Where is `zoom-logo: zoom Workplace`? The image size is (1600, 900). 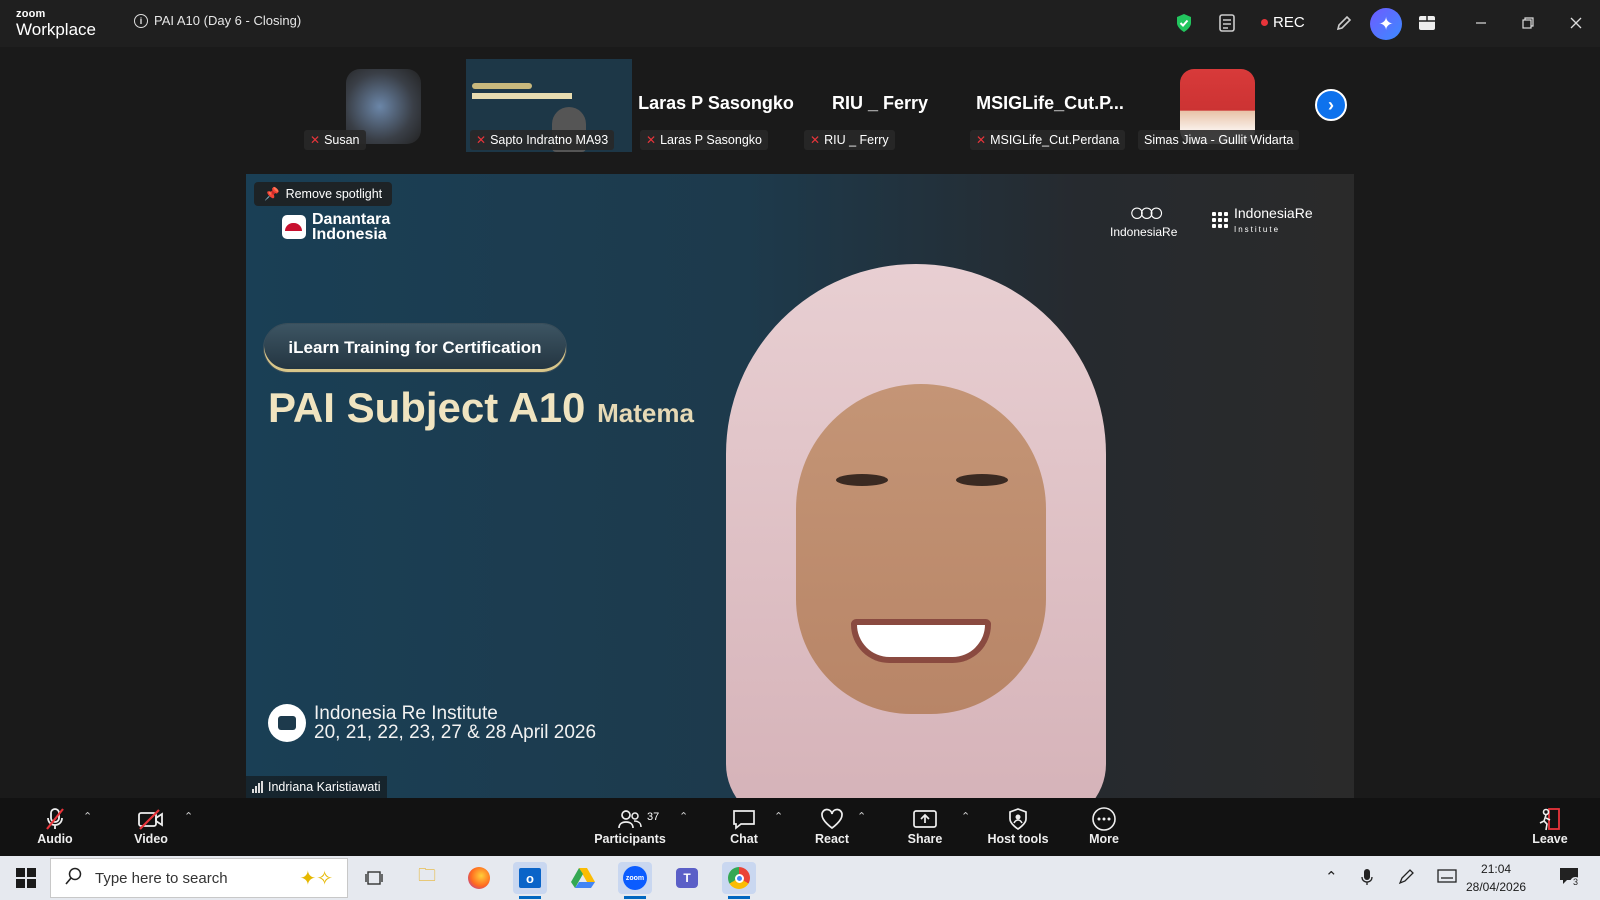
zoom-logo: zoom Workplace is located at coordinates (56, 24).